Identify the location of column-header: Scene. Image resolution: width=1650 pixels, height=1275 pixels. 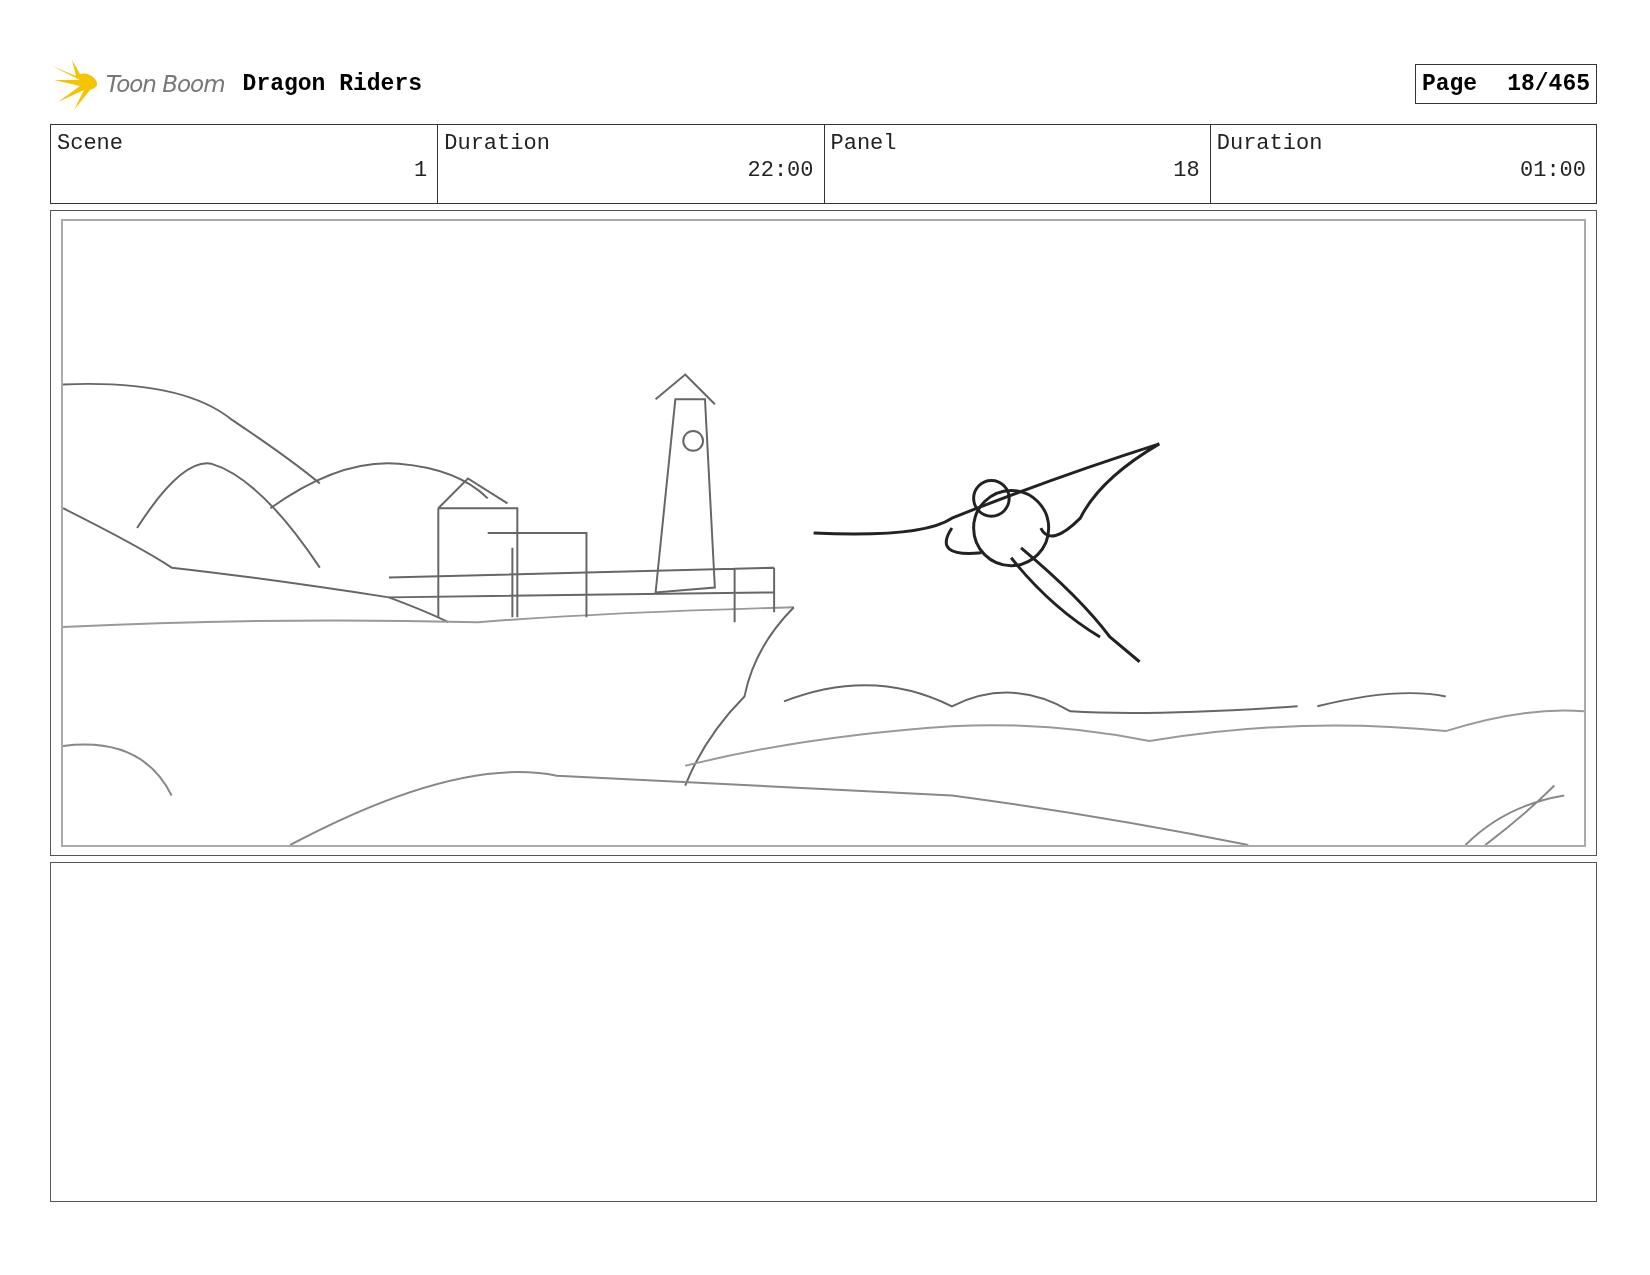
(90, 143).